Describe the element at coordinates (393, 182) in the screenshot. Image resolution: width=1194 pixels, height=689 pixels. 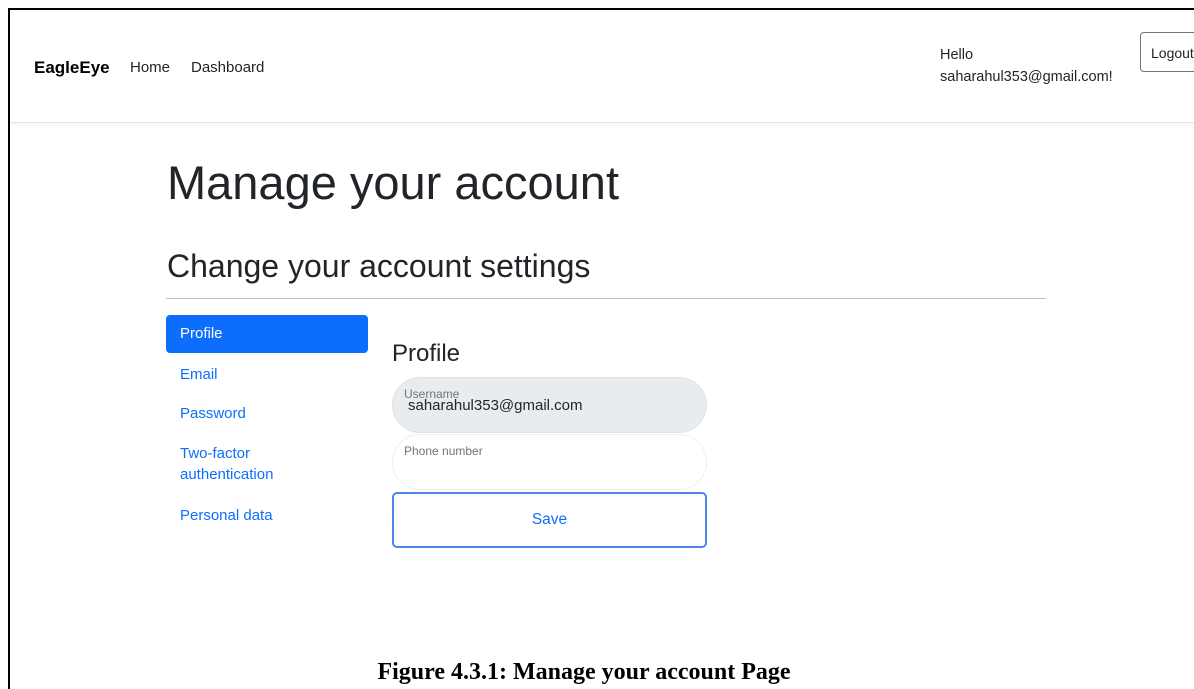
I see `page-title: Manage your account` at that location.